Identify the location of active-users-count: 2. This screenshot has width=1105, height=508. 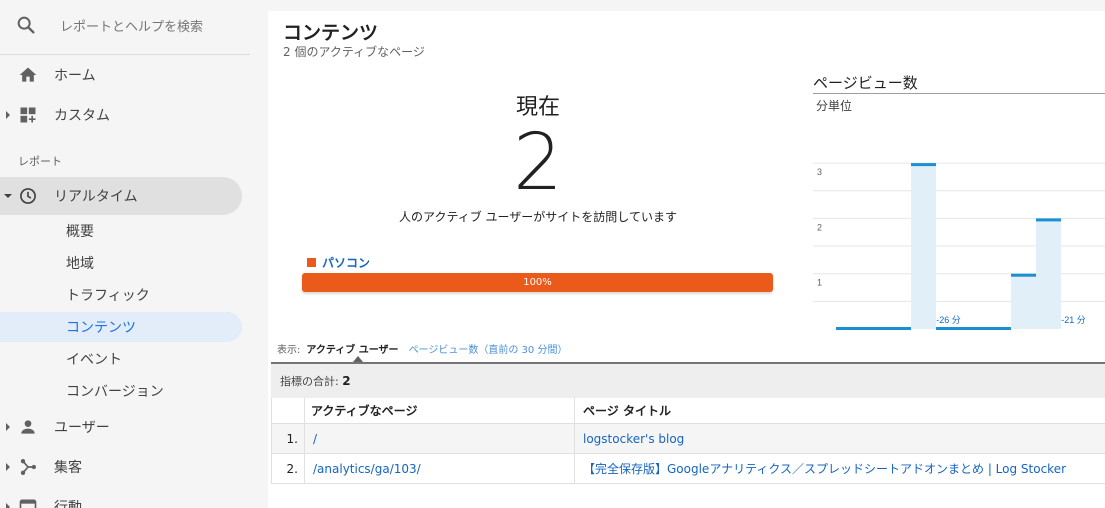
(538, 163).